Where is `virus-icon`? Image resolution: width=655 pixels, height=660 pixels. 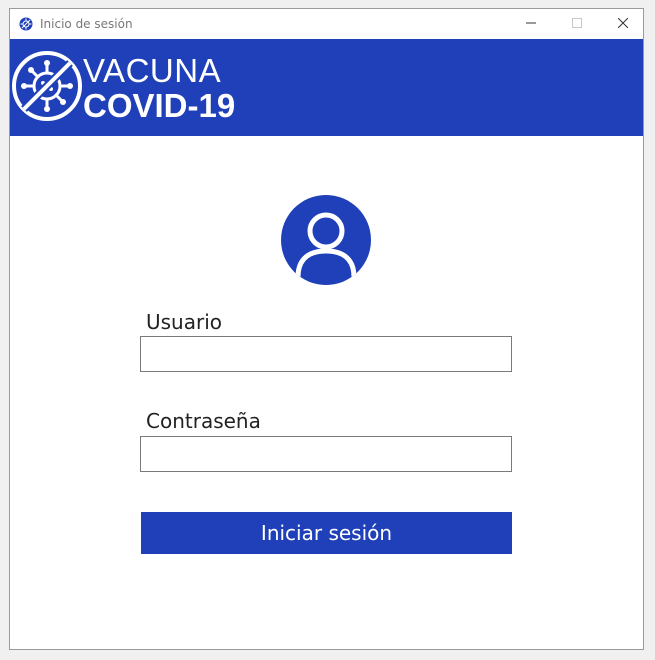
virus-icon is located at coordinates (26, 24).